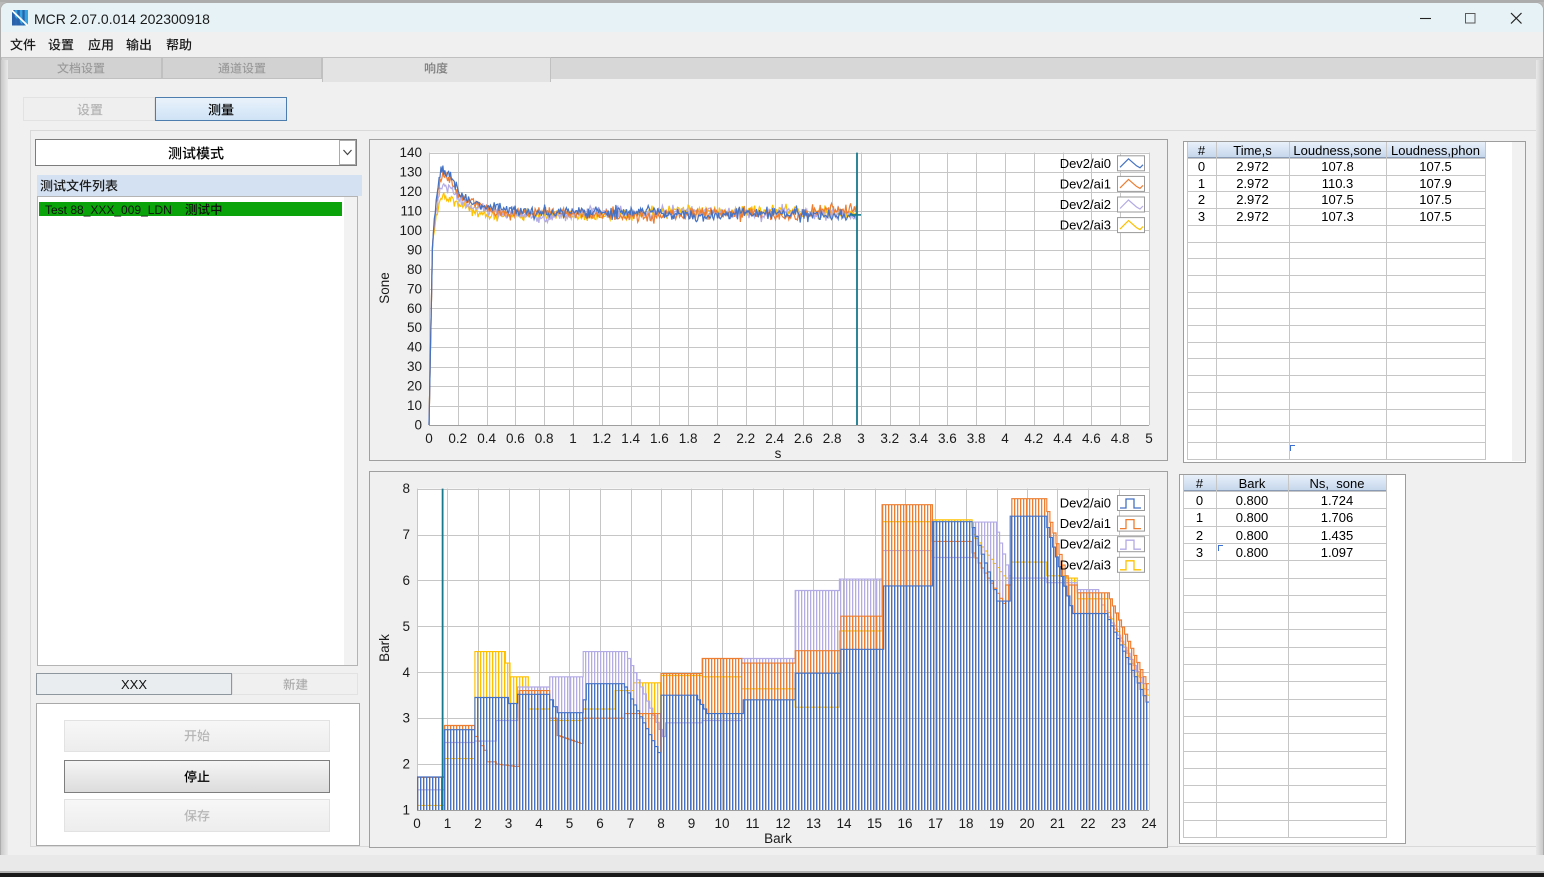 This screenshot has height=877, width=1544. Describe the element at coordinates (515, 438) in the screenshot. I see `svg-text: 0.6` at that location.